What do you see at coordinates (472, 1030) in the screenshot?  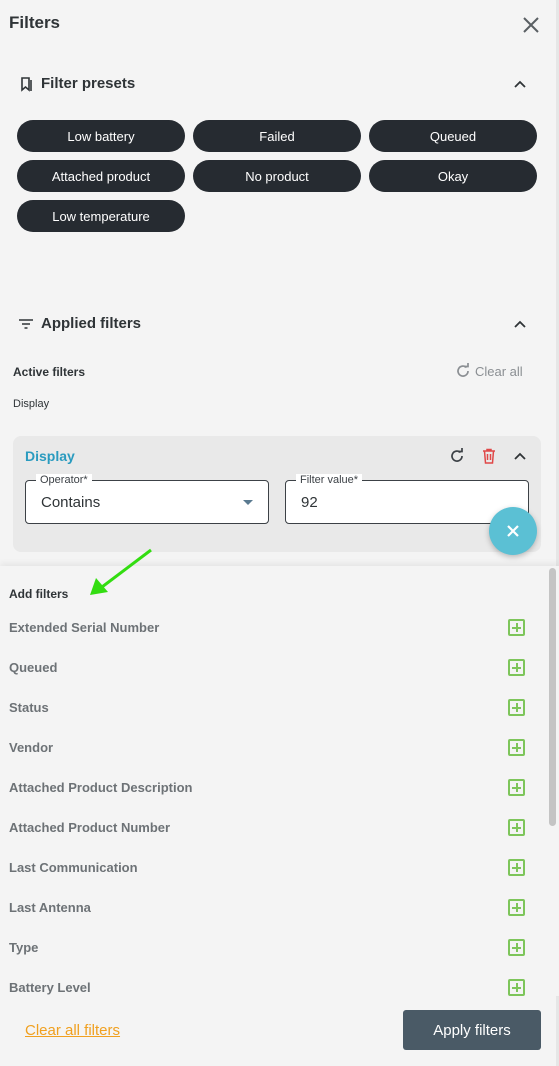 I see `apply-filters-button: Apply filters` at bounding box center [472, 1030].